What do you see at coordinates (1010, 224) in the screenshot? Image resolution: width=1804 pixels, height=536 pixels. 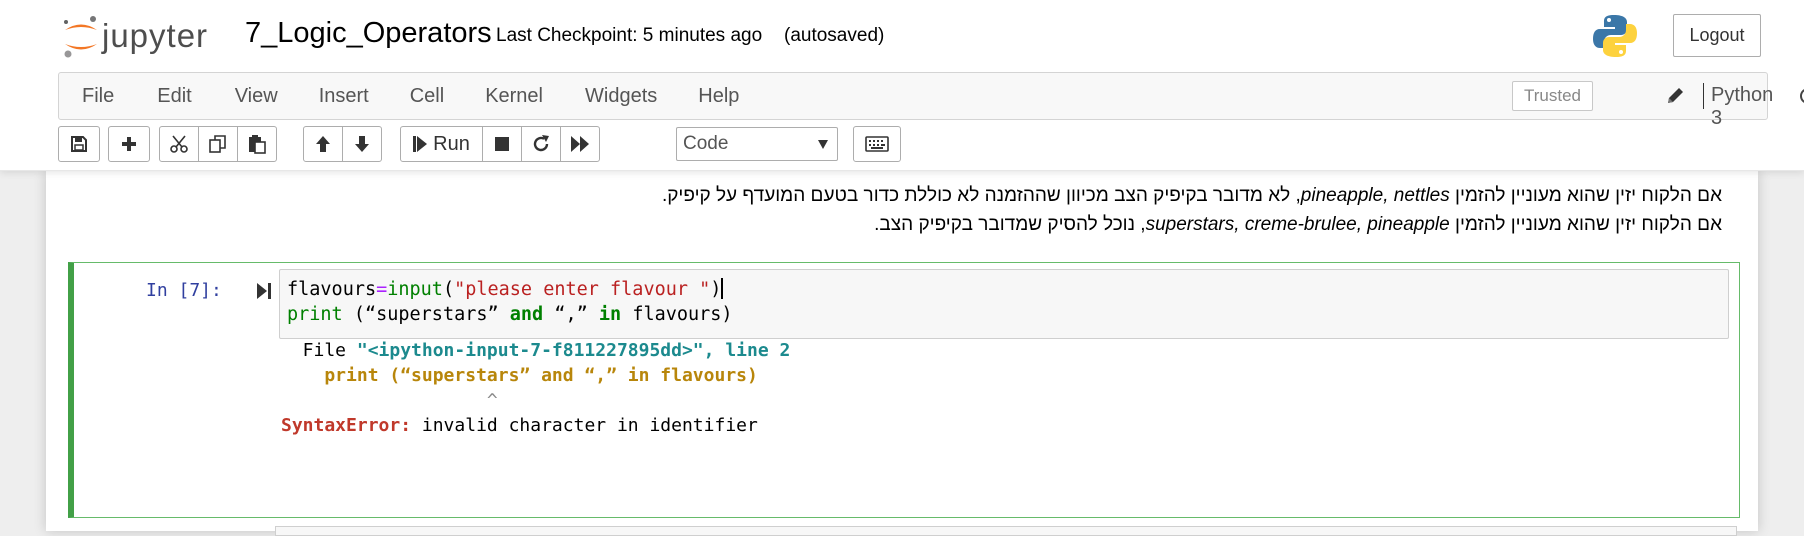 I see `markdown-text: , נוכל להסיק שמדובר בקיפיק הצב.` at bounding box center [1010, 224].